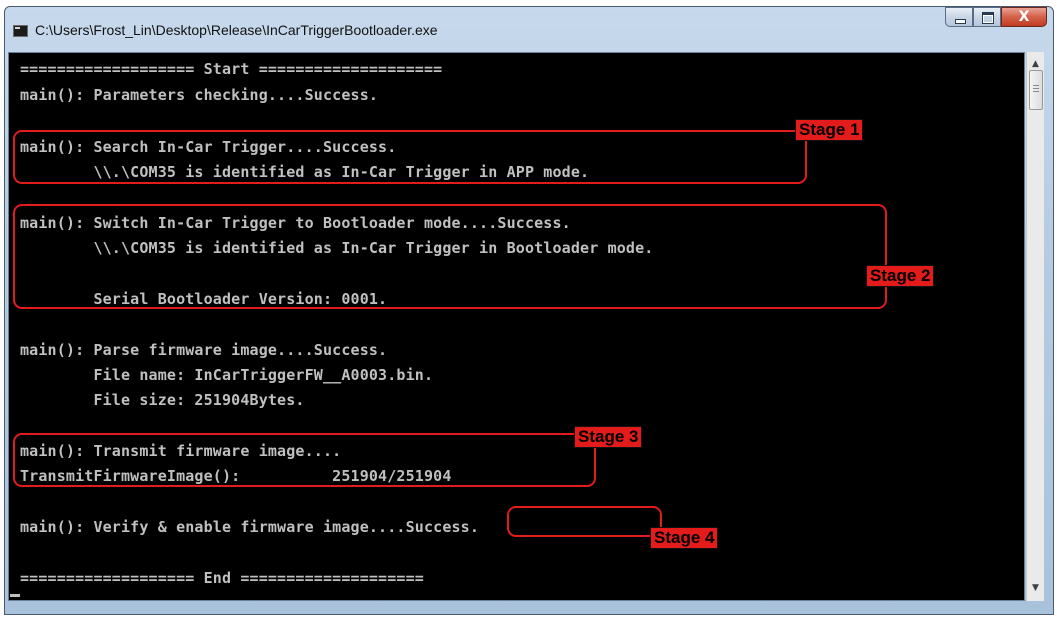 The height and width of the screenshot is (617, 1057). What do you see at coordinates (162, 400) in the screenshot?
I see `console-line: File size: 251904Bytes.` at bounding box center [162, 400].